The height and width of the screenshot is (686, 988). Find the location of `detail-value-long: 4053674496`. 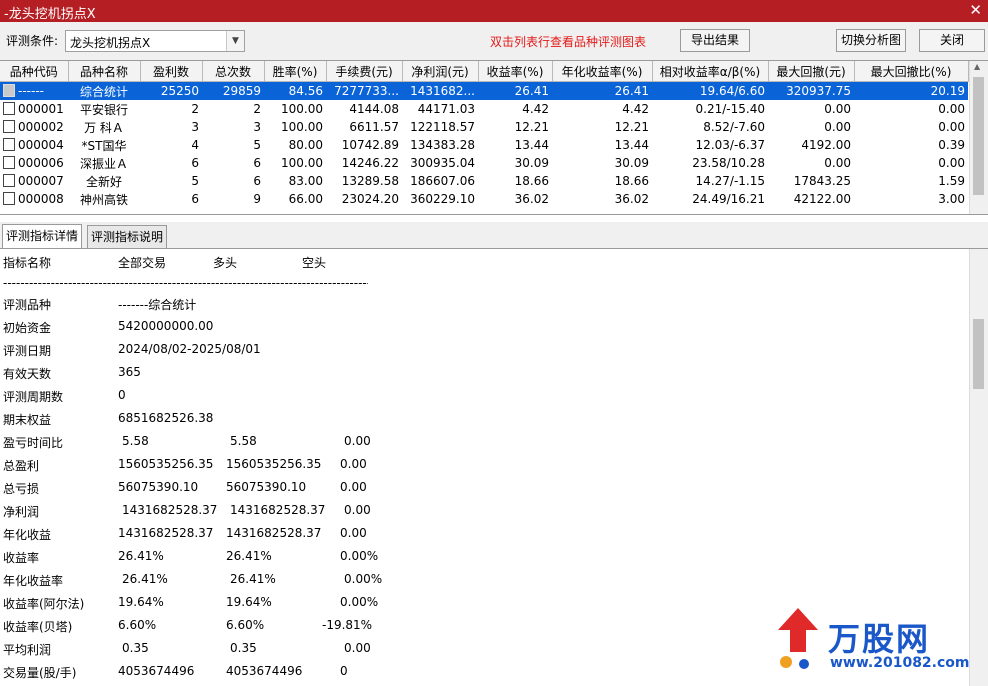

detail-value-long: 4053674496 is located at coordinates (264, 671).